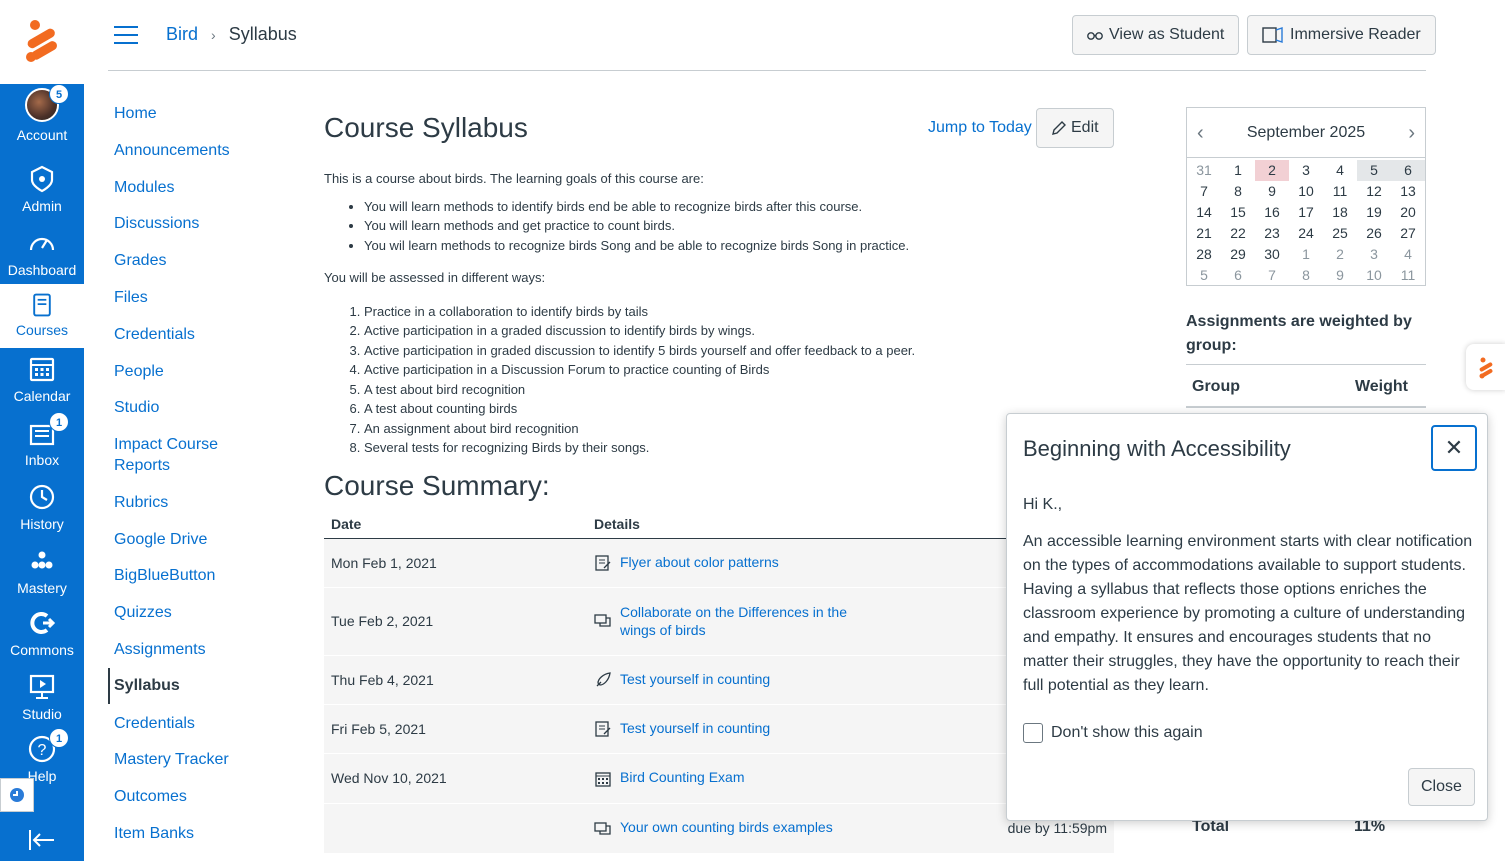  Describe the element at coordinates (42, 259) in the screenshot. I see `nav-dashboard: Dashboard` at that location.